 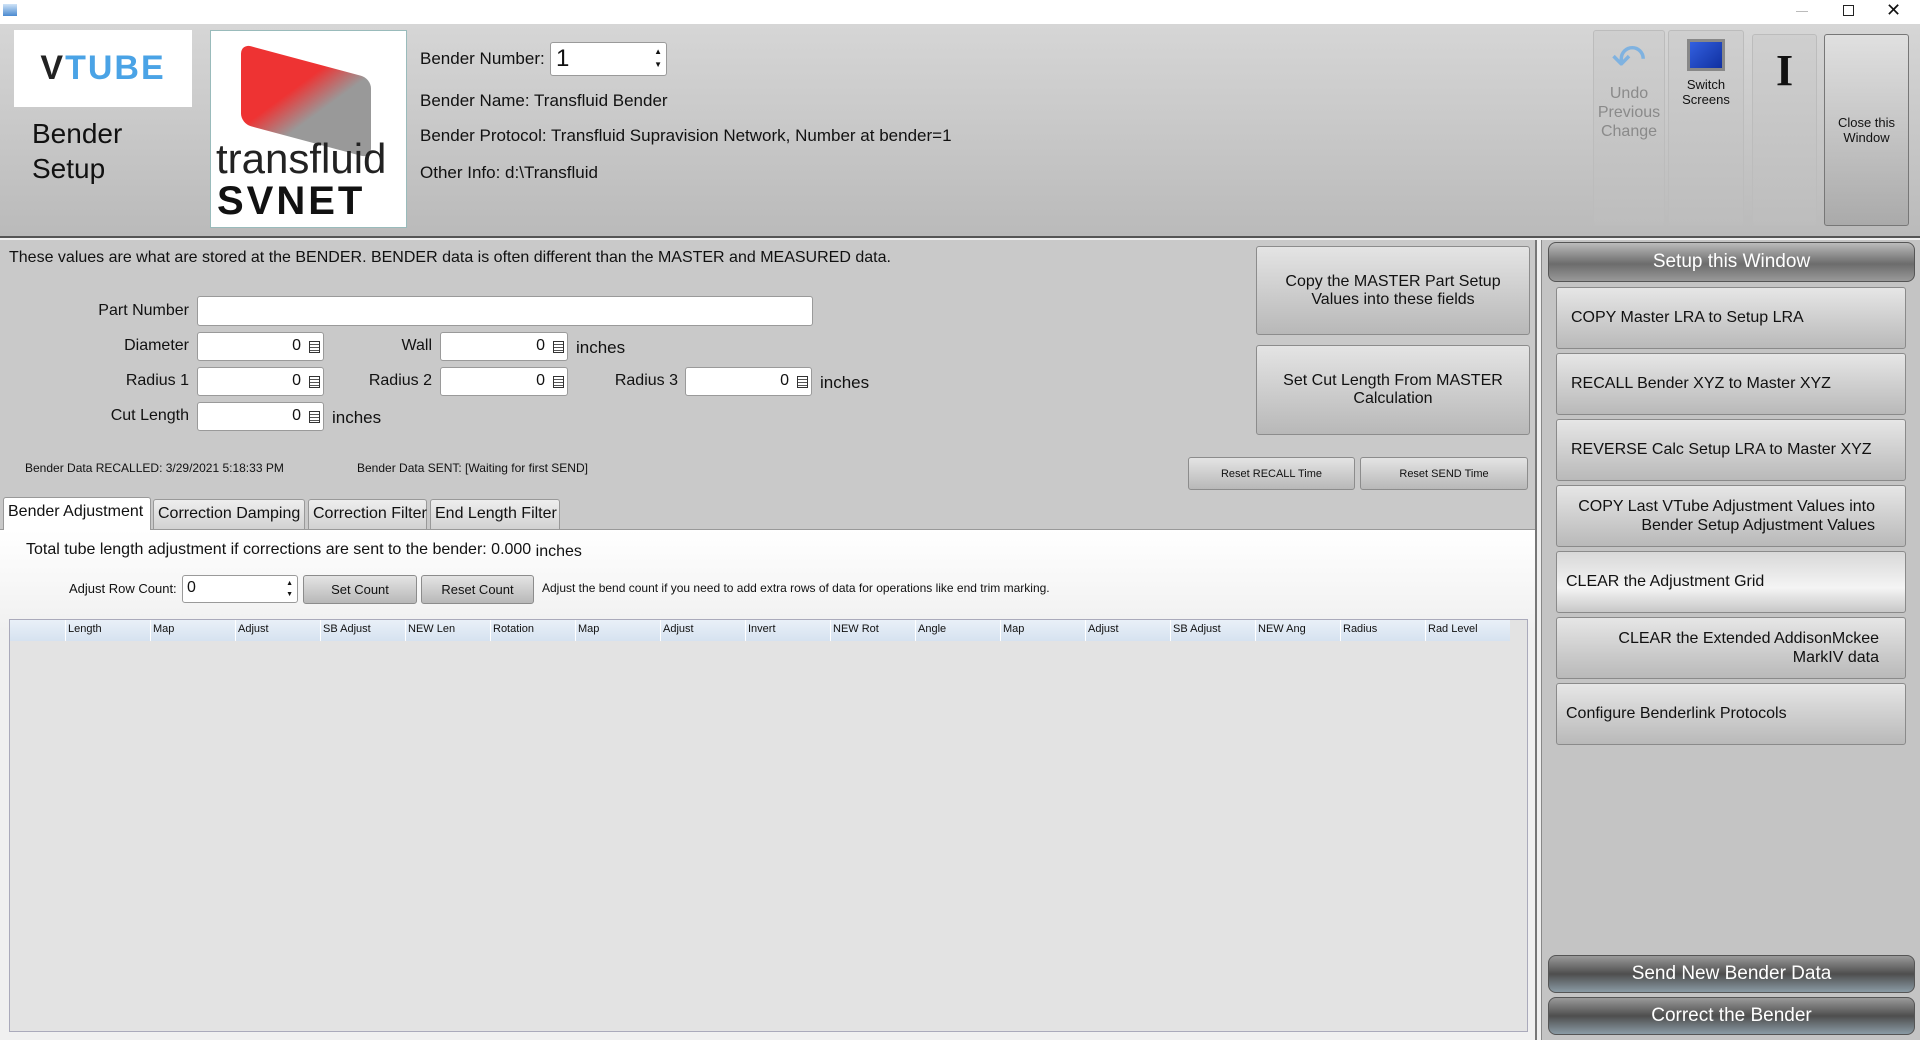 What do you see at coordinates (360, 589) in the screenshot?
I see `set-count-button: Set Count` at bounding box center [360, 589].